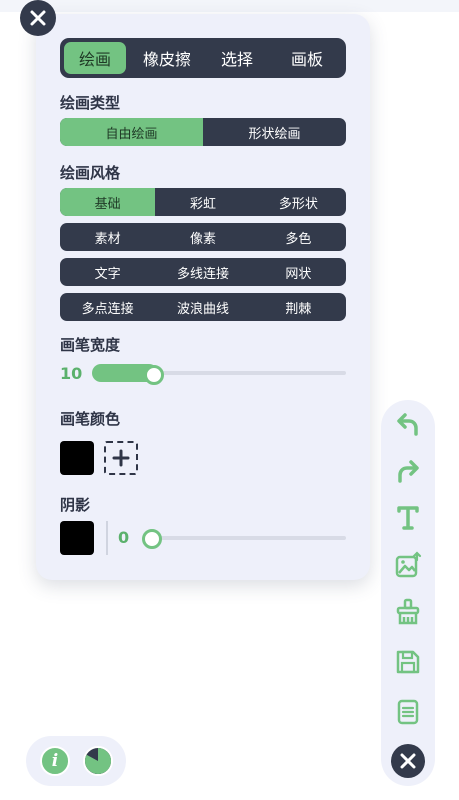 The image size is (459, 800). Describe the element at coordinates (75, 505) in the screenshot. I see `shadow-title: 阴影` at that location.